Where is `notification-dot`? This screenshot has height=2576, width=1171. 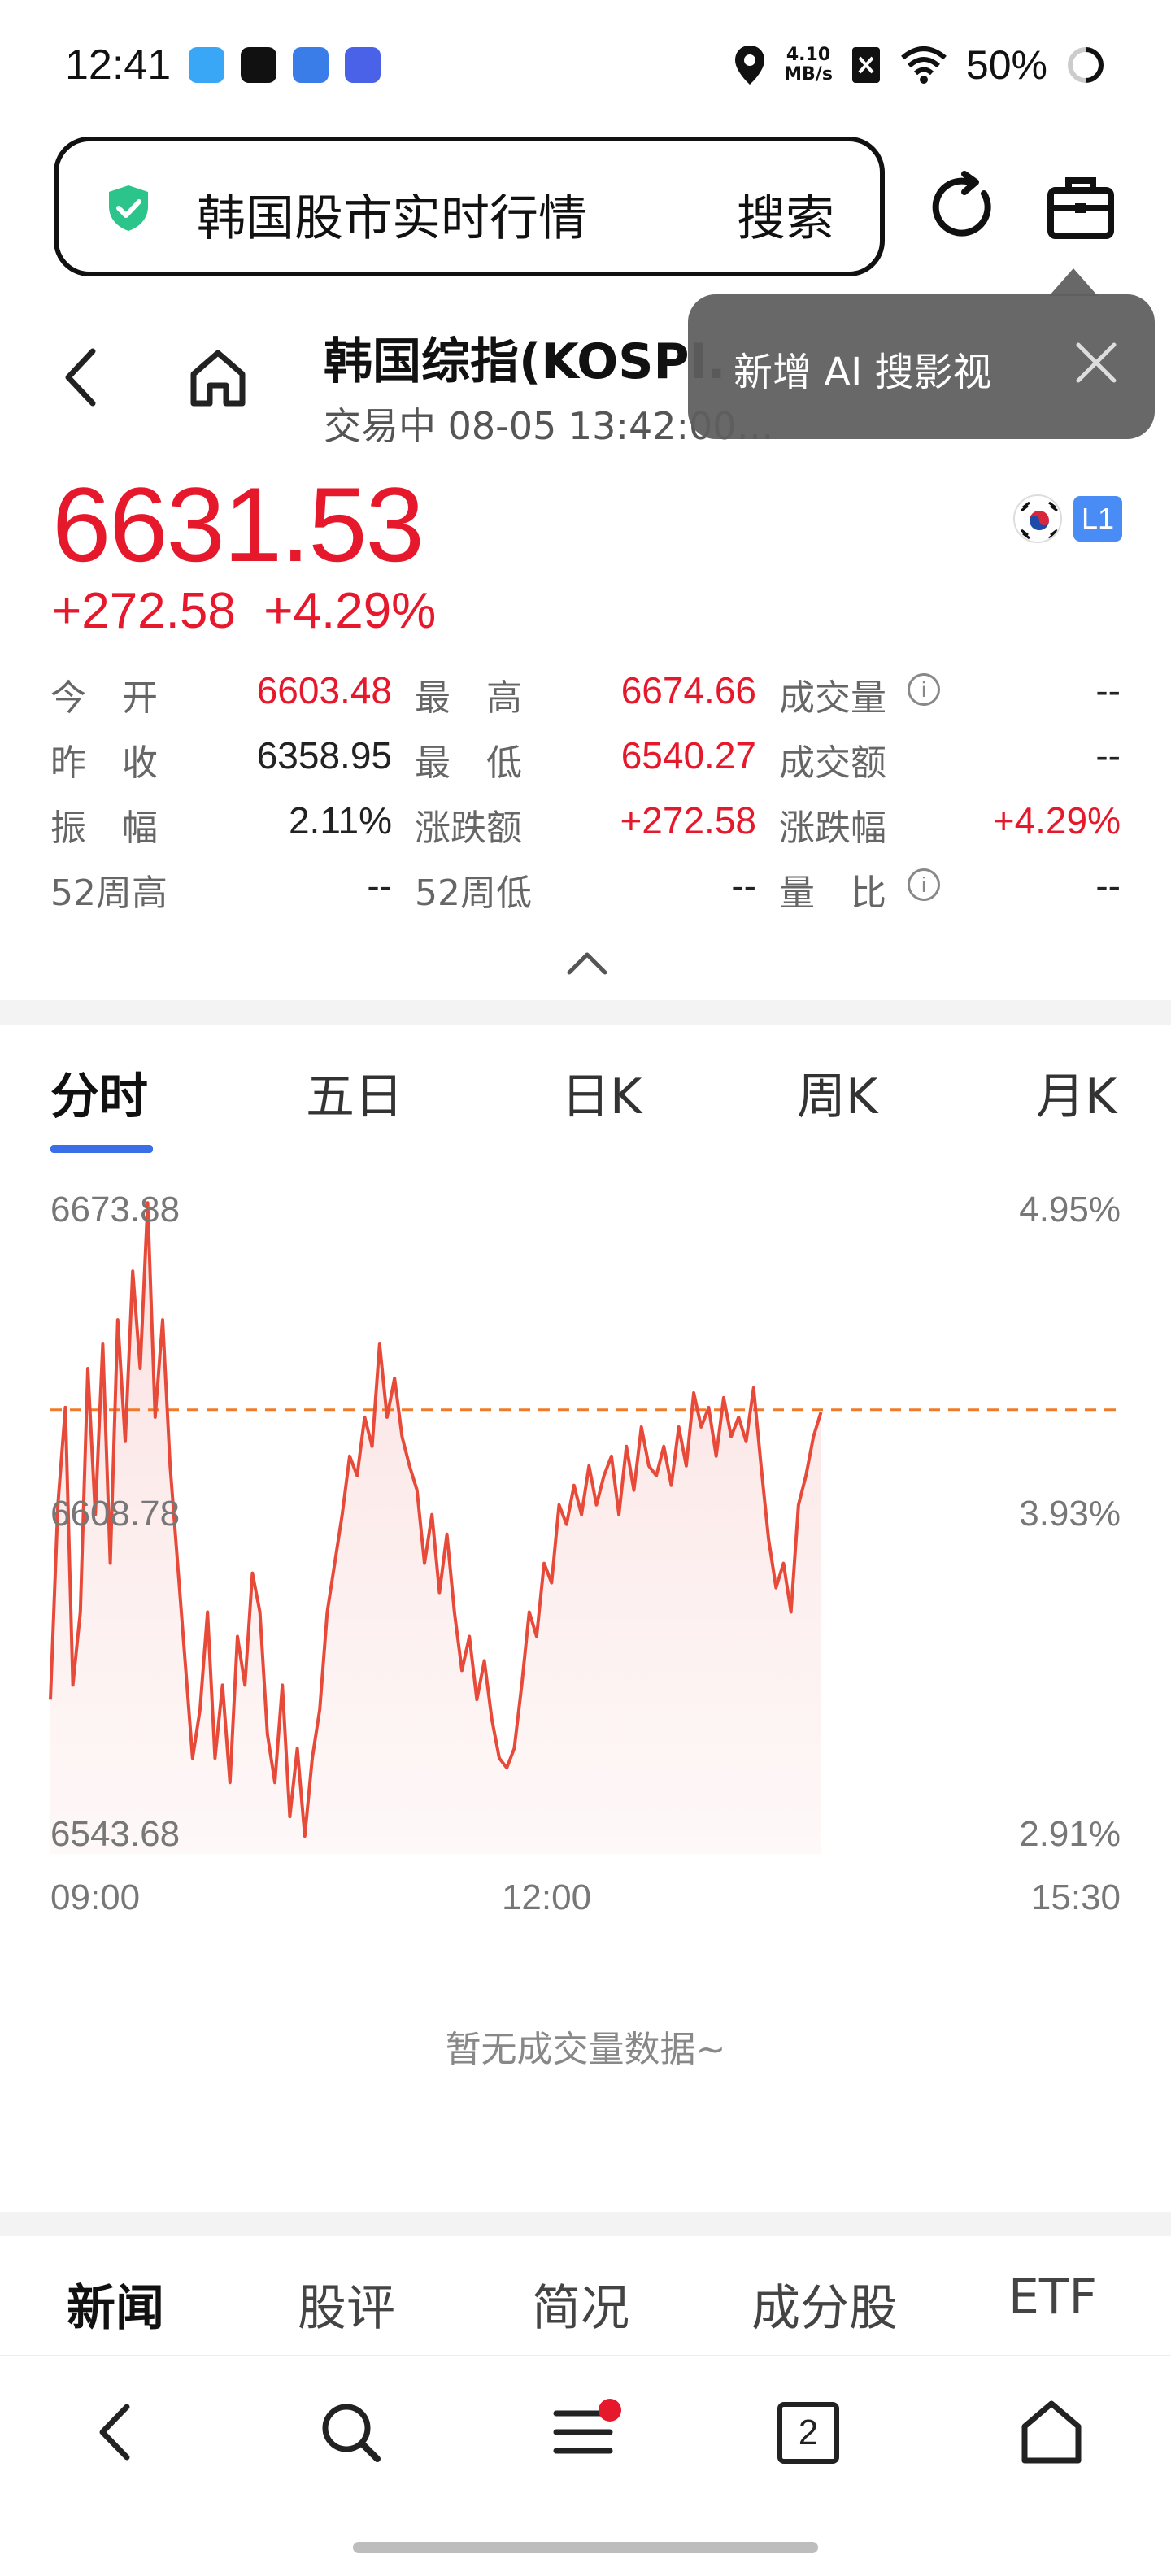
notification-dot is located at coordinates (610, 2411).